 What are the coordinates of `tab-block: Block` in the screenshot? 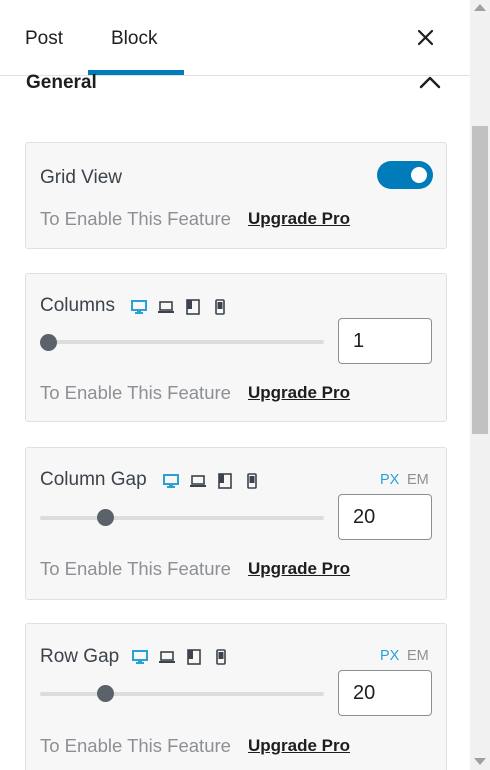 It's located at (134, 39).